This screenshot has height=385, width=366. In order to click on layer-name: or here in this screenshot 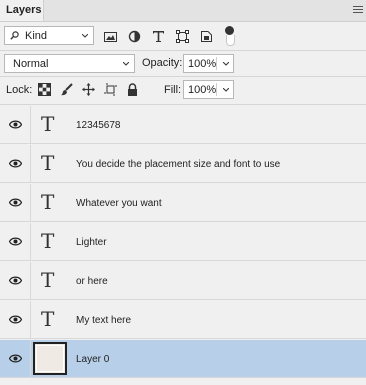, I will do `click(92, 281)`.